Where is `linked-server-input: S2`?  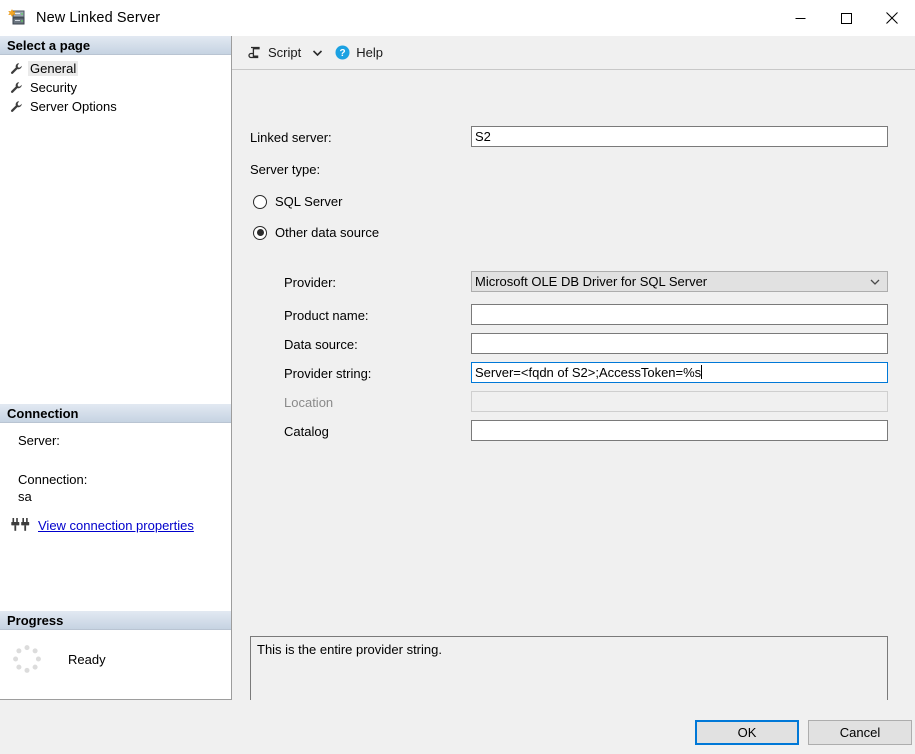 linked-server-input: S2 is located at coordinates (679, 136).